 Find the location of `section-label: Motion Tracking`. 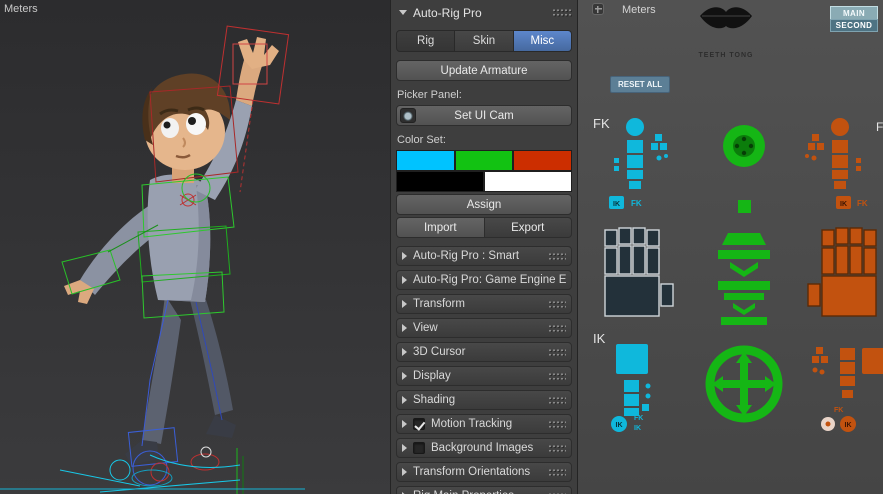

section-label: Motion Tracking is located at coordinates (472, 424).